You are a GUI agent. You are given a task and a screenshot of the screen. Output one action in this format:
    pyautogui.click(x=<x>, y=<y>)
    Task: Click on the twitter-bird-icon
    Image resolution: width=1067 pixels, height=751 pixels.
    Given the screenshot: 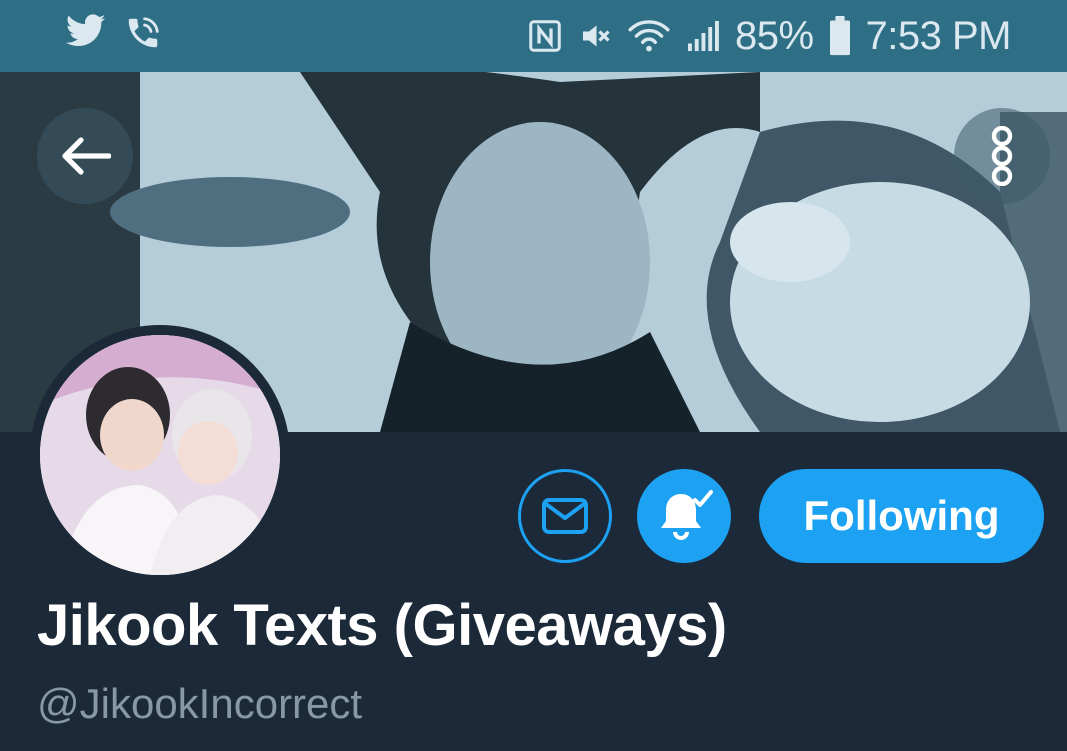 What is the action you would take?
    pyautogui.click(x=86, y=33)
    